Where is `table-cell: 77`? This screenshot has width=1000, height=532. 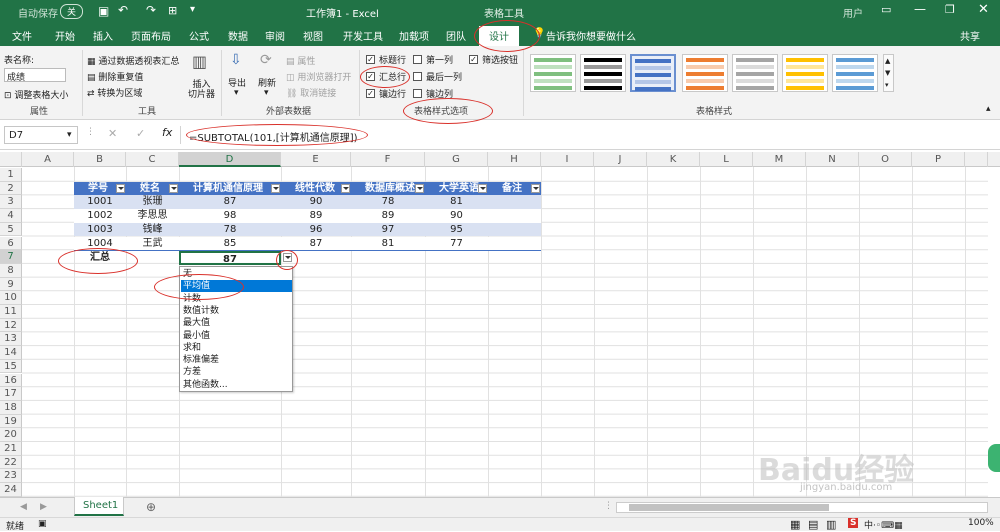
table-cell: 77 is located at coordinates (456, 243).